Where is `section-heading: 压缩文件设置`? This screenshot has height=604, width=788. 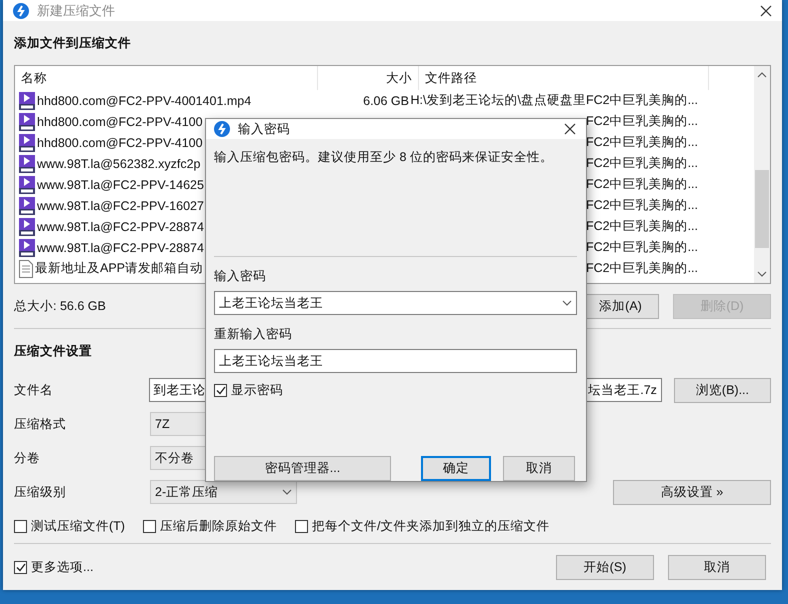 section-heading: 压缩文件设置 is located at coordinates (53, 351).